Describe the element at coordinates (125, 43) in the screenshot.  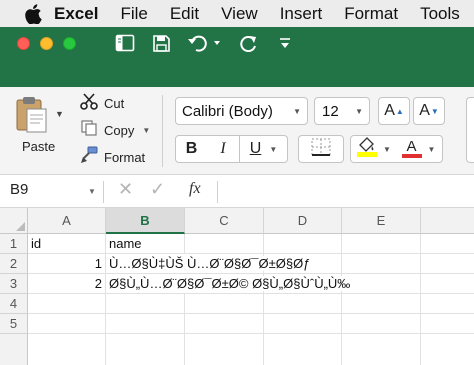
I see `sidebar-icon` at that location.